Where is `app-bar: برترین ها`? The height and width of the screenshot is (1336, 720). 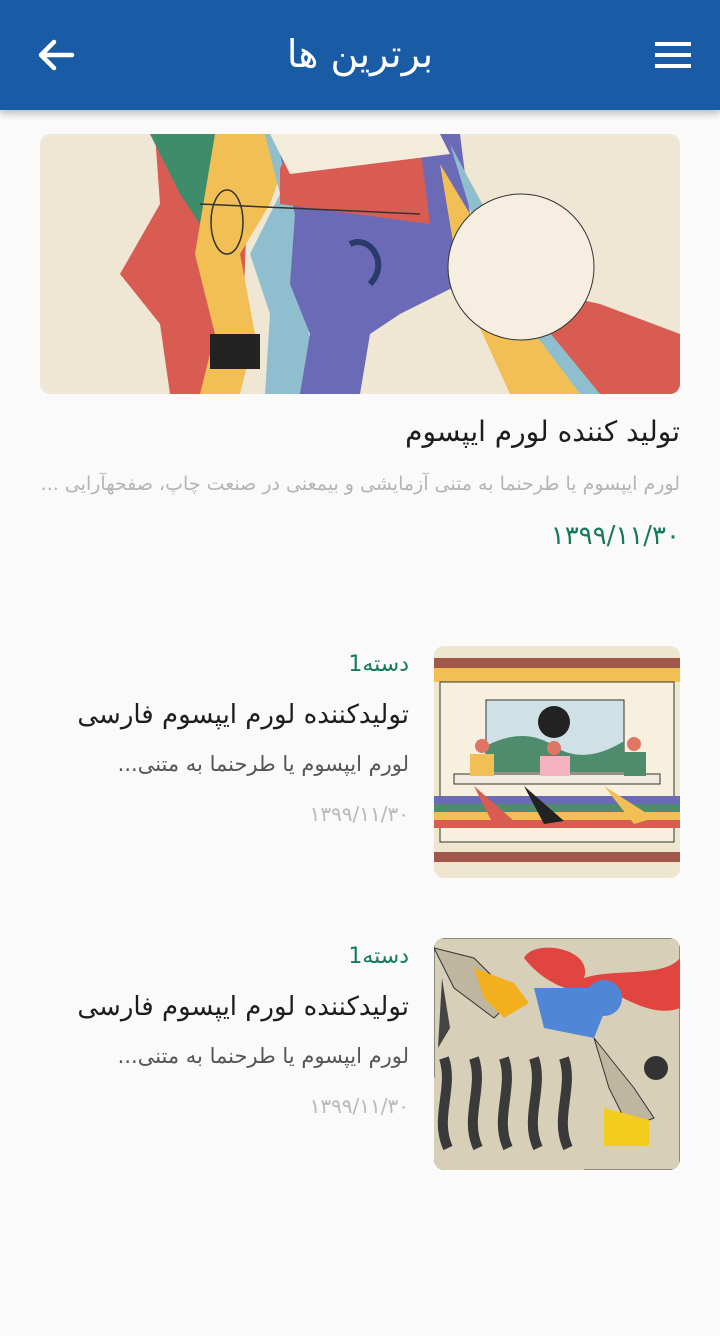
app-bar: برترین ها is located at coordinates (360, 55).